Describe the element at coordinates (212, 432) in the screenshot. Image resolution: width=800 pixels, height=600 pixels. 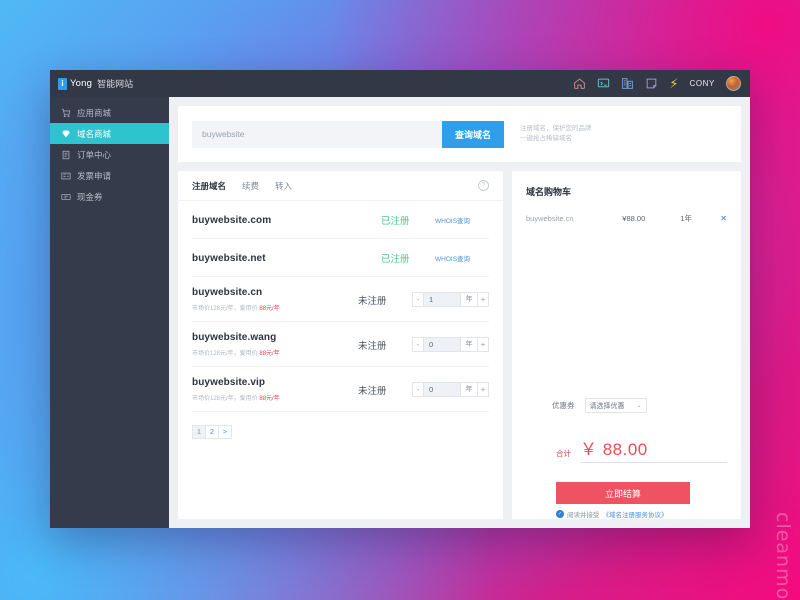
I see `page-button-2: 2` at that location.